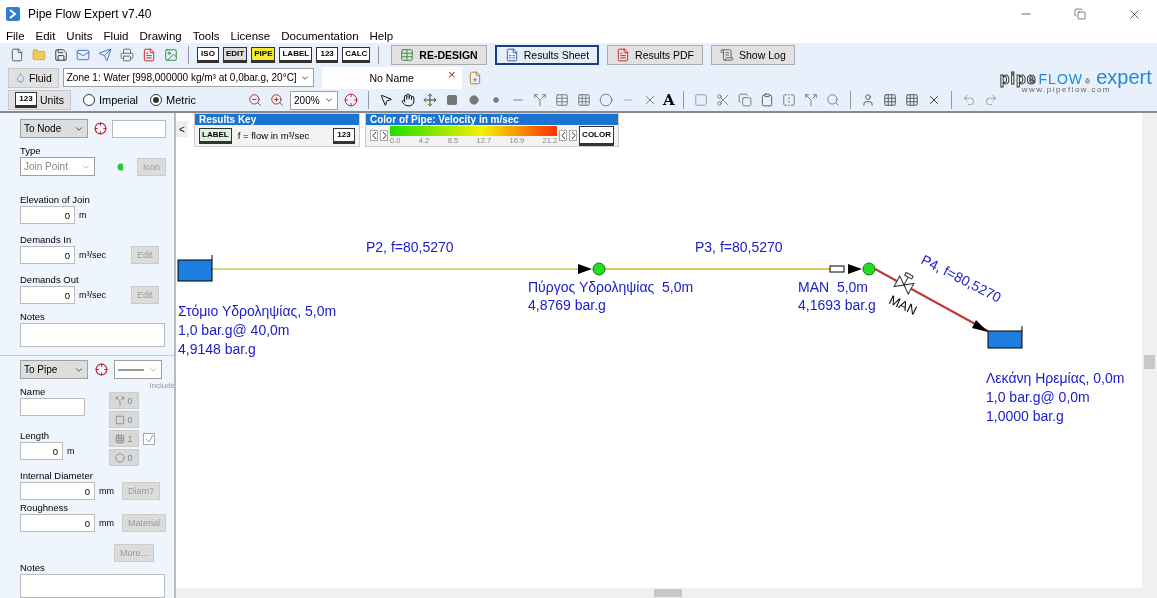 This screenshot has width=1157, height=598. What do you see at coordinates (188, 77) in the screenshot?
I see `zone-select: Zone 1: Water [998,000000 kg/m³ at 0,0bar.g, 20°C]` at bounding box center [188, 77].